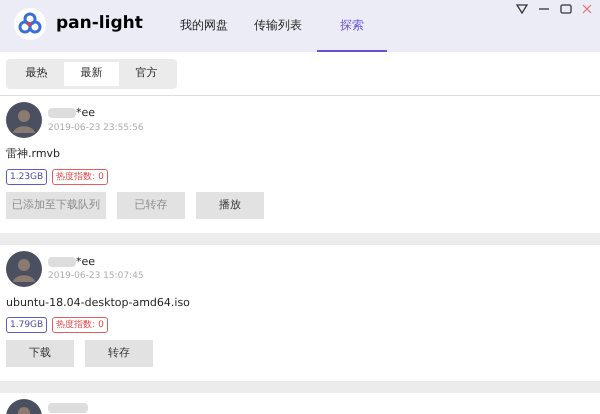 The height and width of the screenshot is (414, 600). What do you see at coordinates (587, 9) in the screenshot?
I see `close-icon` at bounding box center [587, 9].